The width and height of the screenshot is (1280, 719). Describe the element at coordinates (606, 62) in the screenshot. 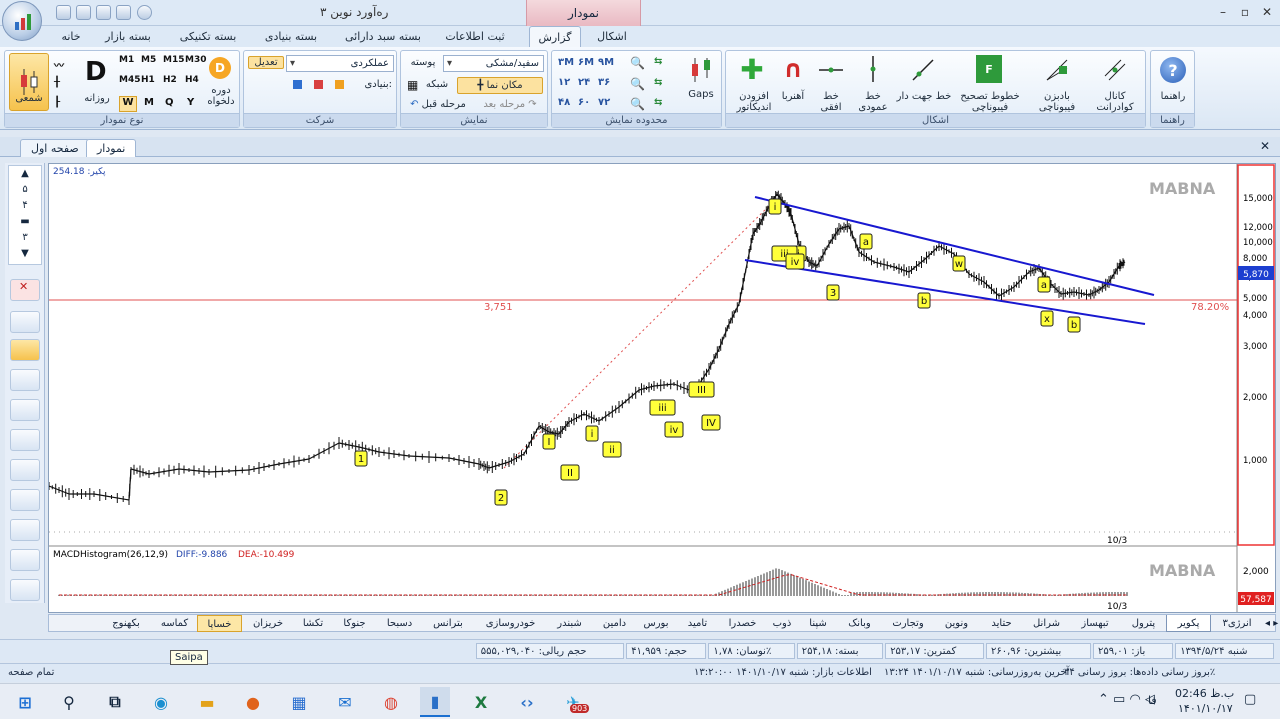

I see `range-9m: ۹M` at that location.